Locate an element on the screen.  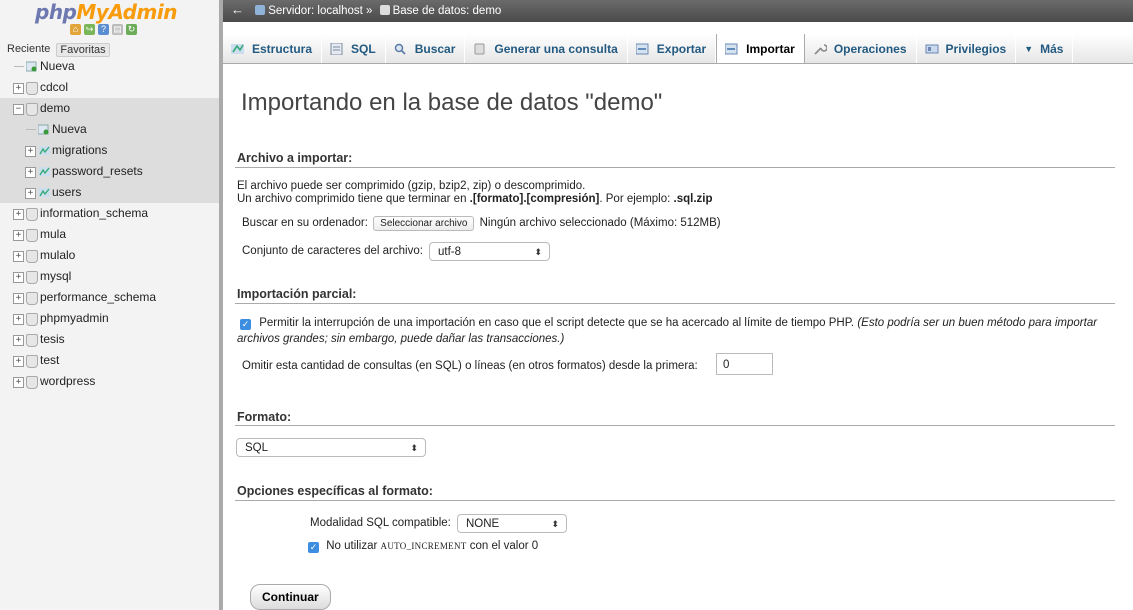
tree-item-mulalo: + mulalo is located at coordinates (109, 255).